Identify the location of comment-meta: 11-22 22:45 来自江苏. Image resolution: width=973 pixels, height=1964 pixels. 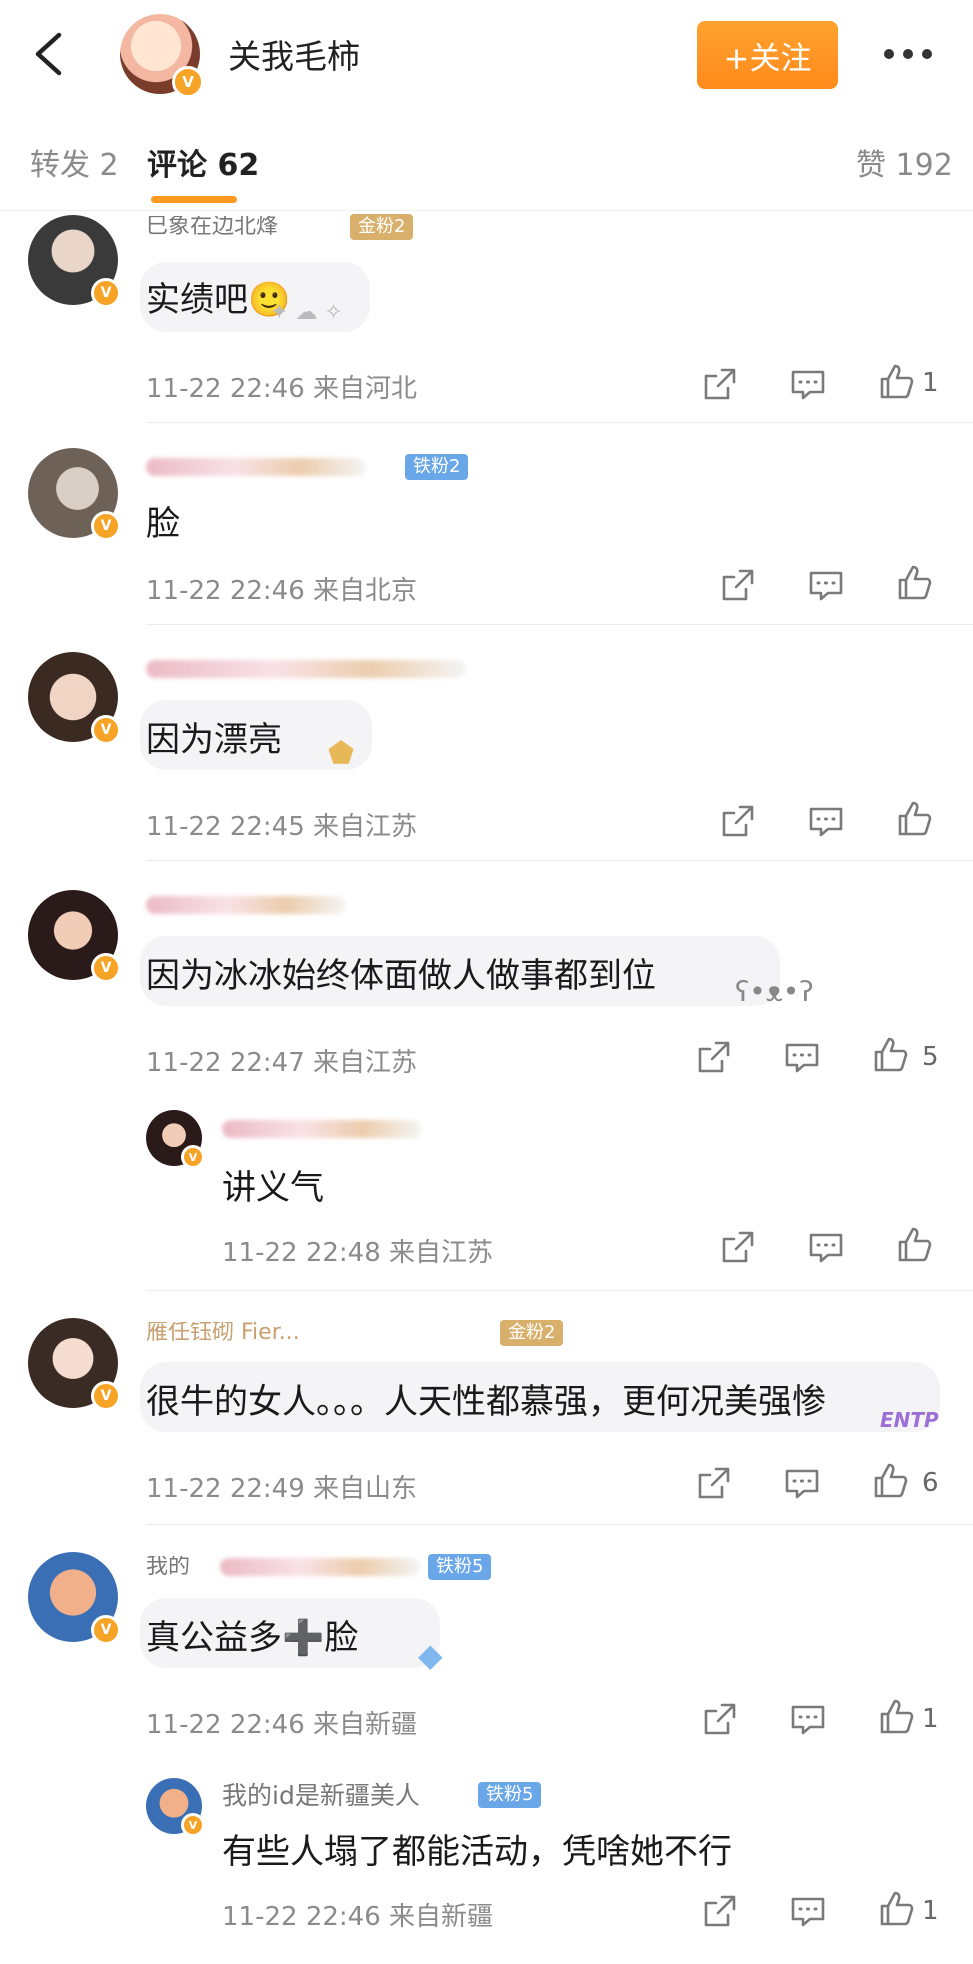
(282, 827).